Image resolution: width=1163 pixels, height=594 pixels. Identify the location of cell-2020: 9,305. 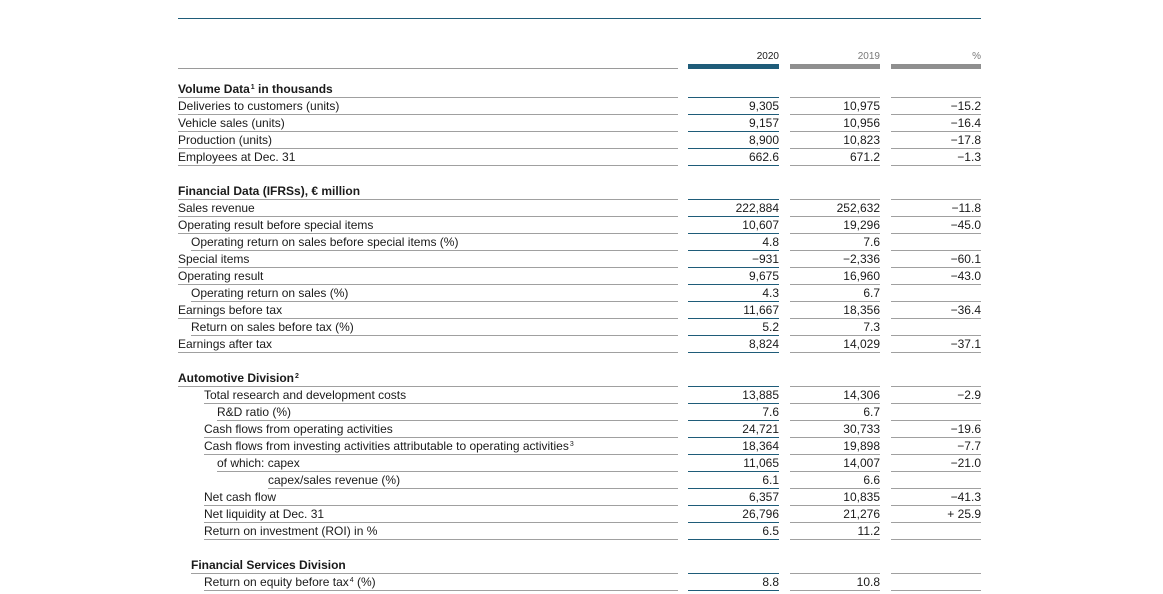
(733, 106).